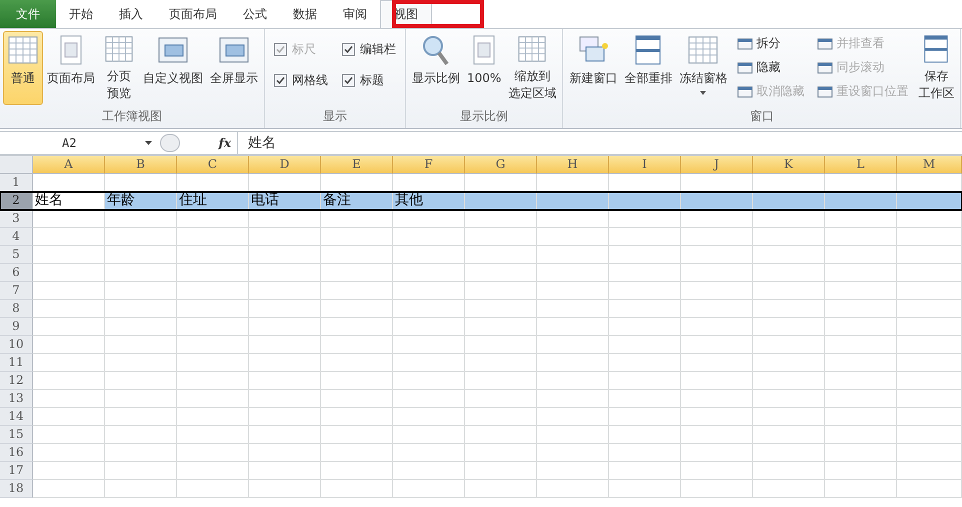 This screenshot has height=507, width=962. I want to click on column-header: I, so click(645, 165).